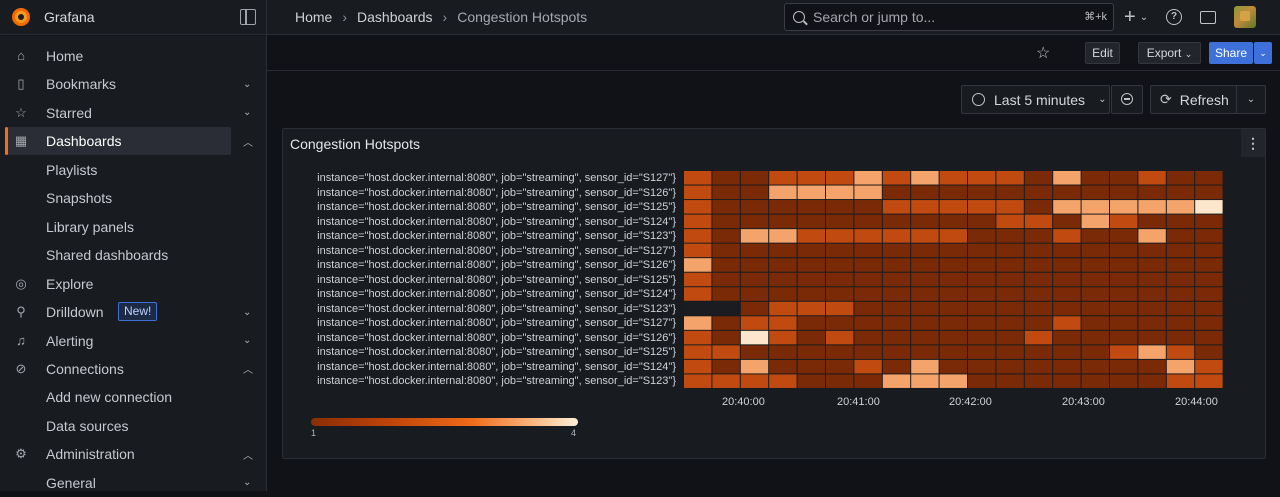 Image resolution: width=1280 pixels, height=497 pixels. What do you see at coordinates (1208, 17) in the screenshot?
I see `news-monitor-icon` at bounding box center [1208, 17].